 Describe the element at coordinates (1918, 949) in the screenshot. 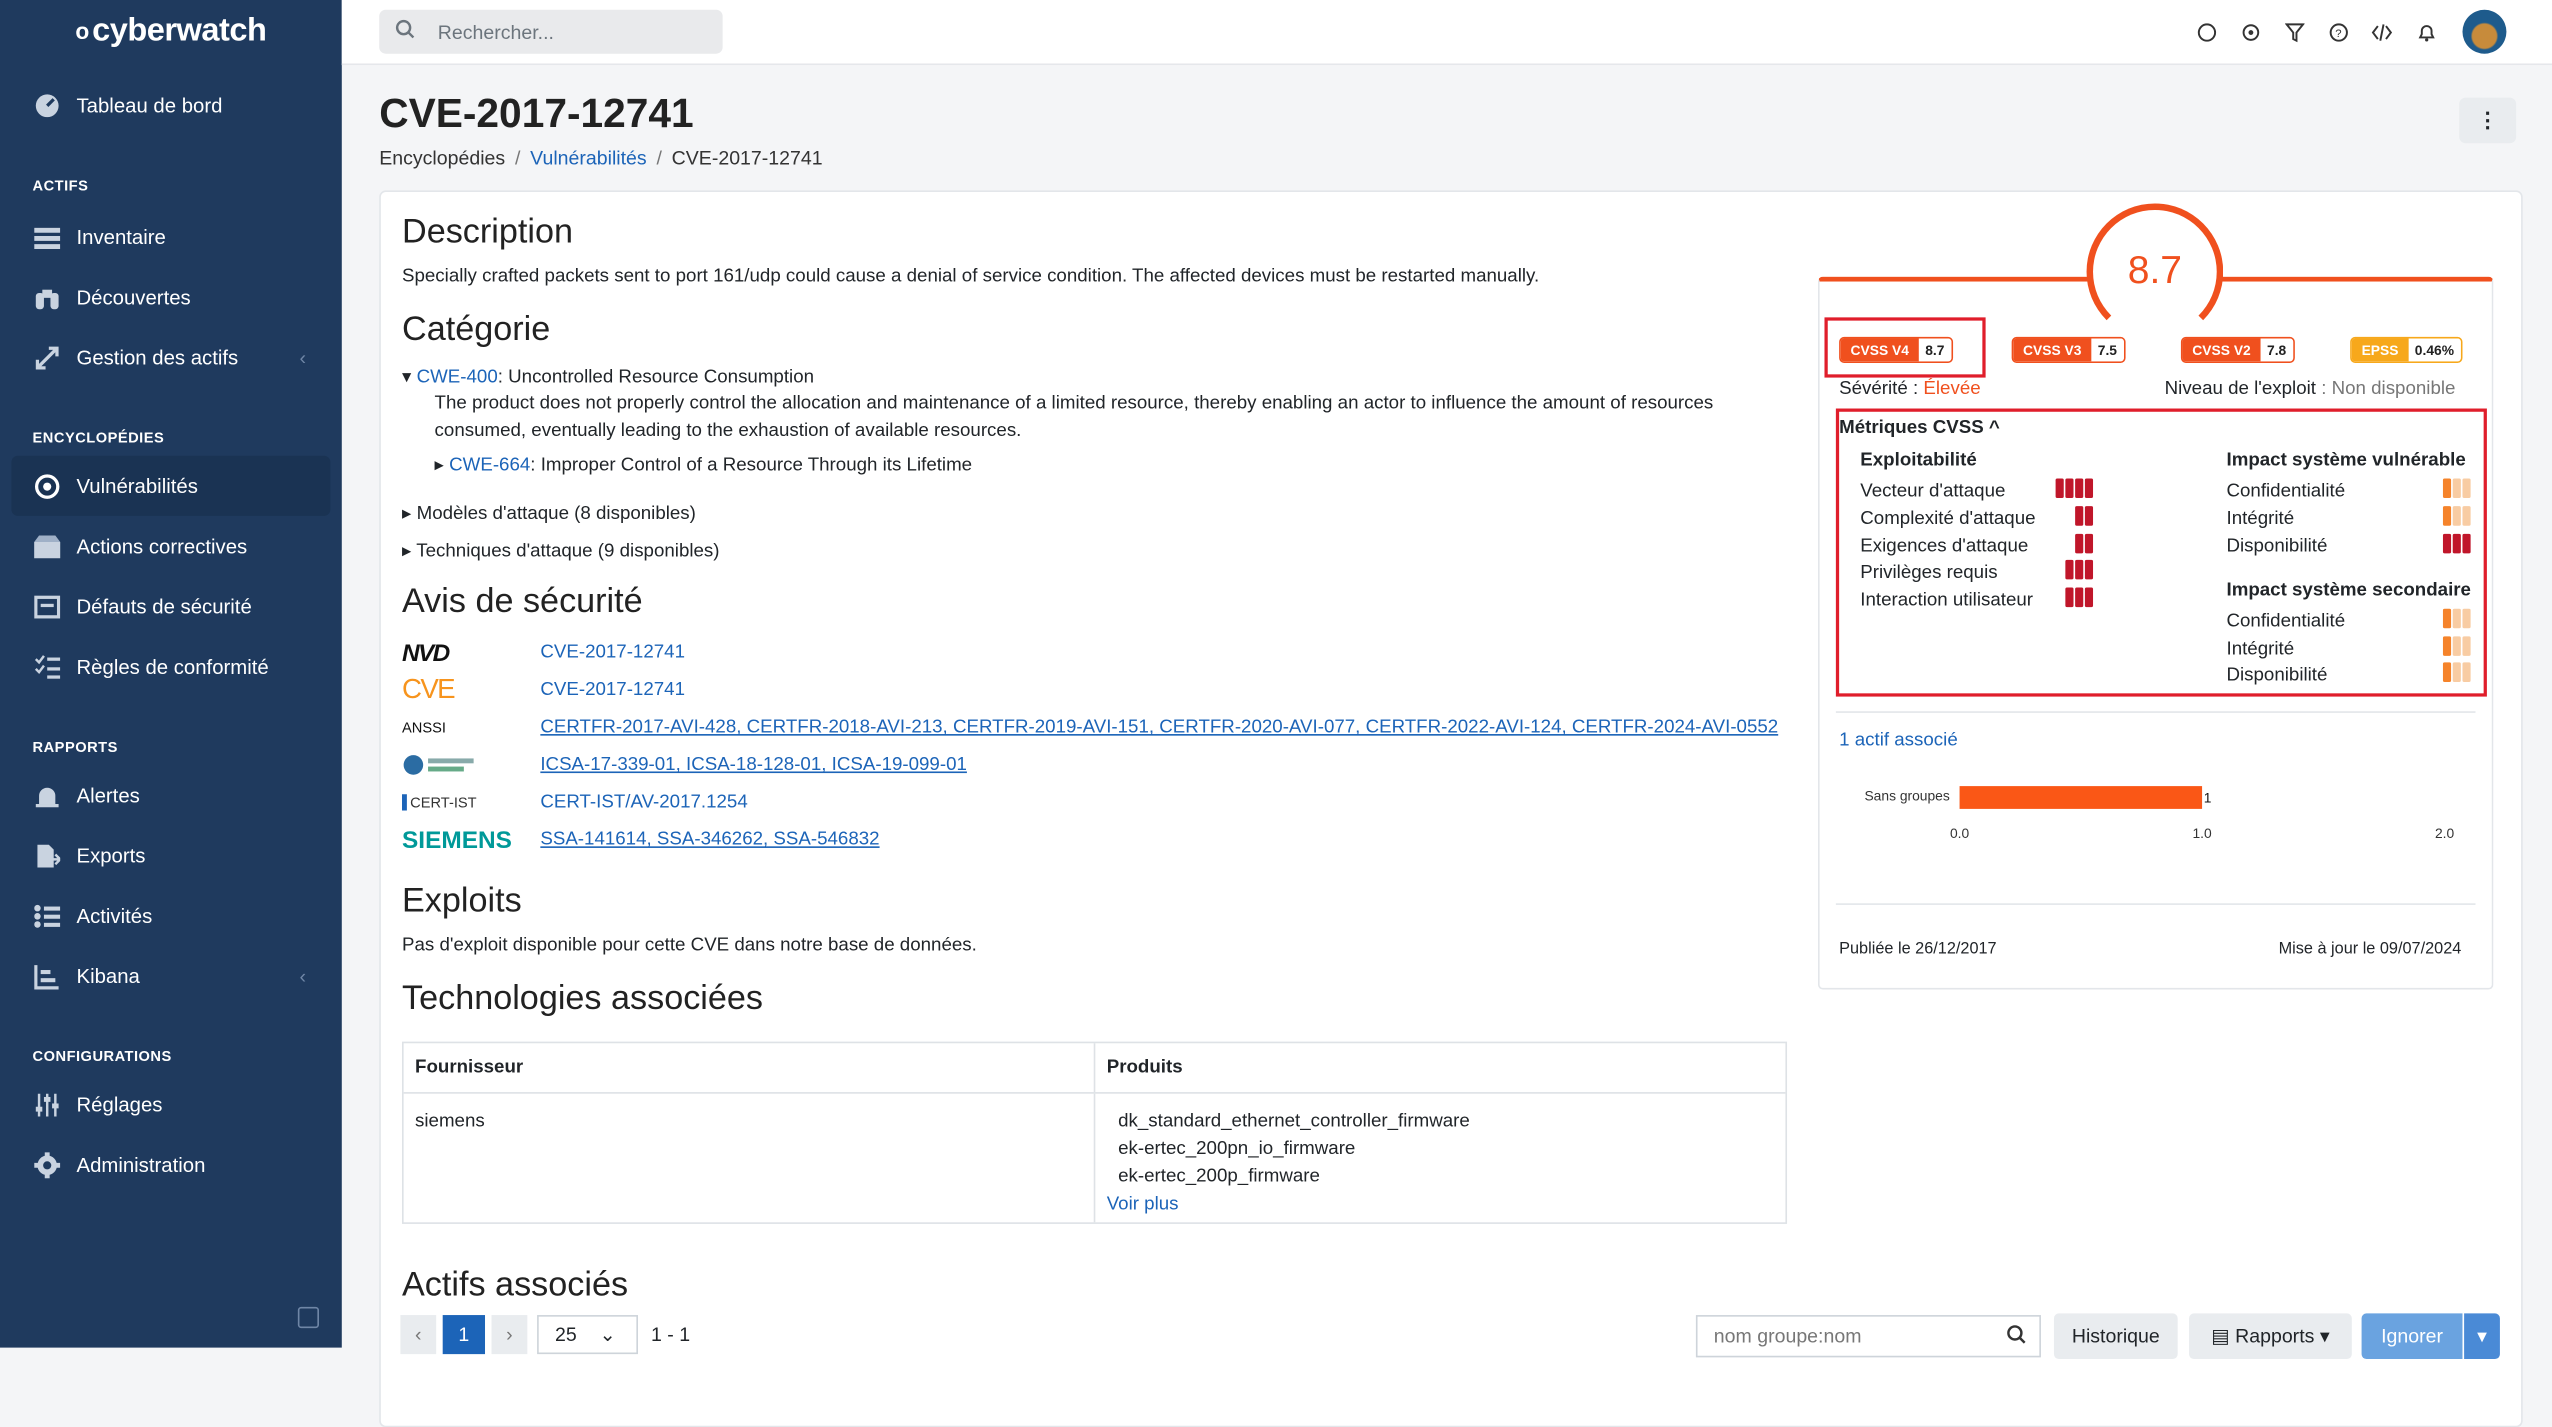

I see `published-date: Publiée le 26/12/2017` at that location.